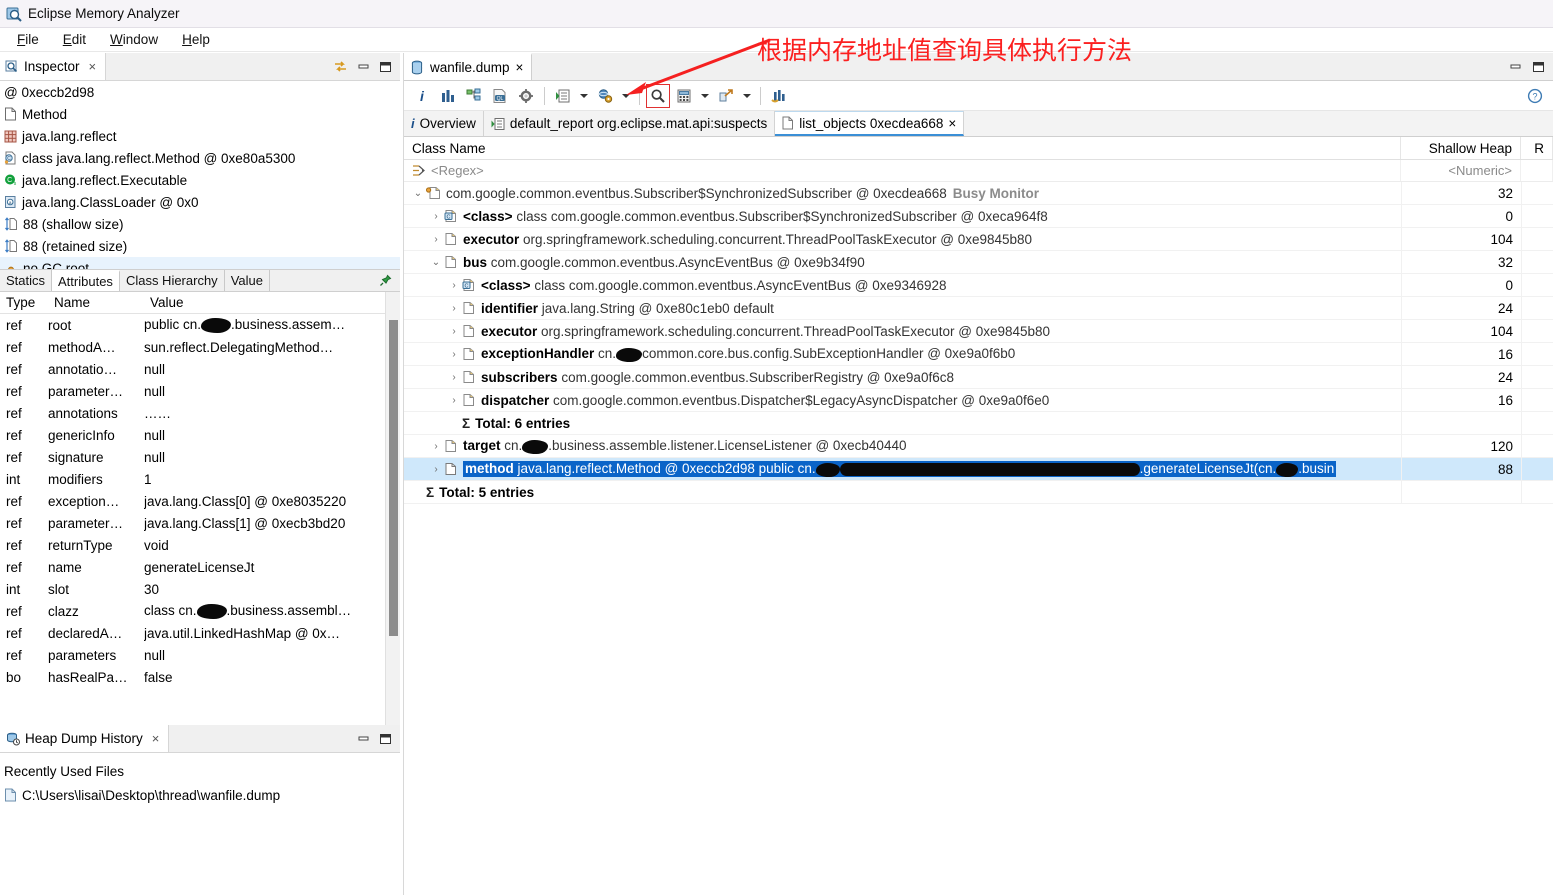 The height and width of the screenshot is (895, 1553). I want to click on filter-retained-heap, so click(1537, 170).